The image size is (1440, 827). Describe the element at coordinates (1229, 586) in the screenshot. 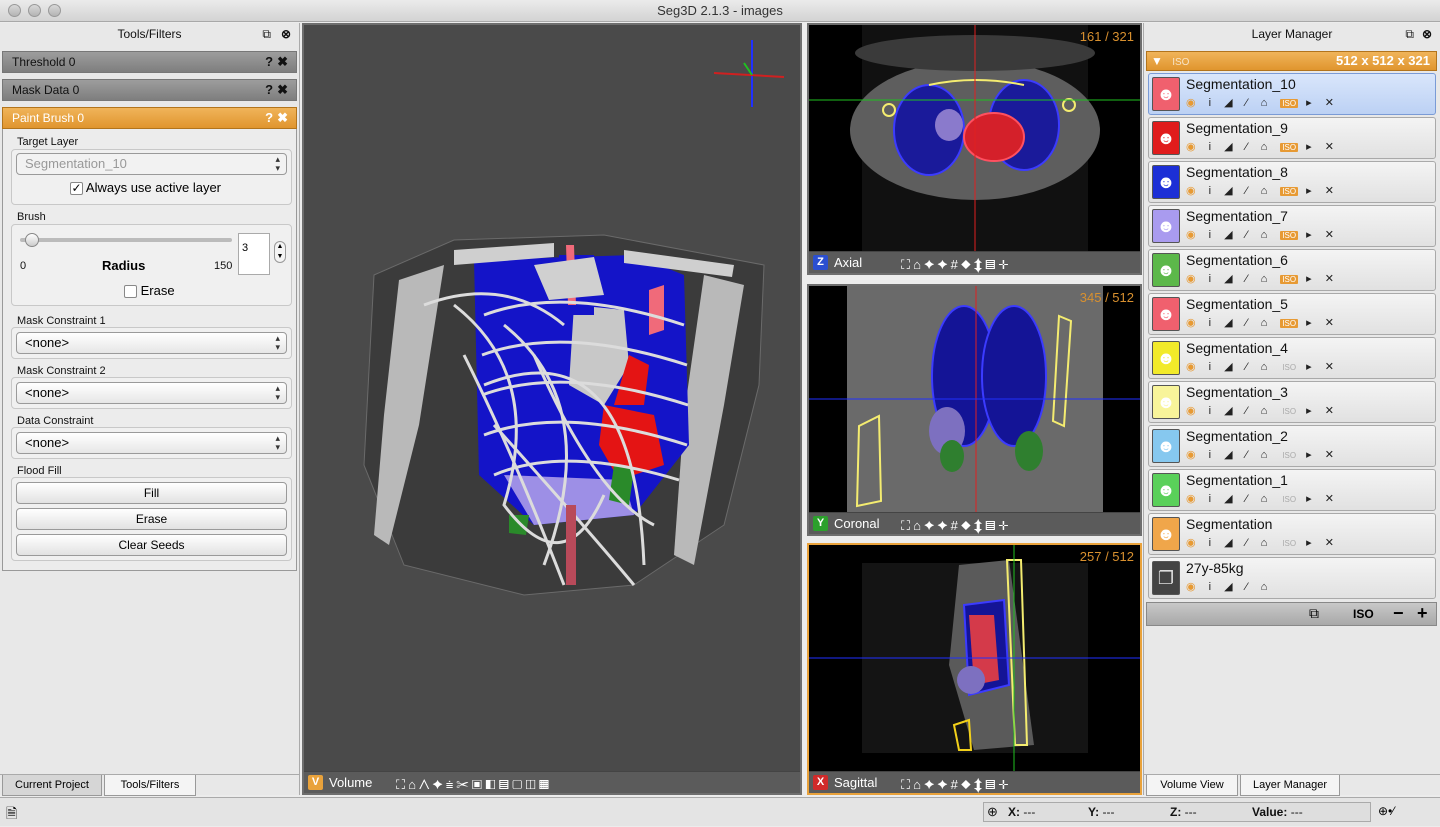

I see `layer-action-icons: ◉ i ◢ ⁄ ⌂` at that location.